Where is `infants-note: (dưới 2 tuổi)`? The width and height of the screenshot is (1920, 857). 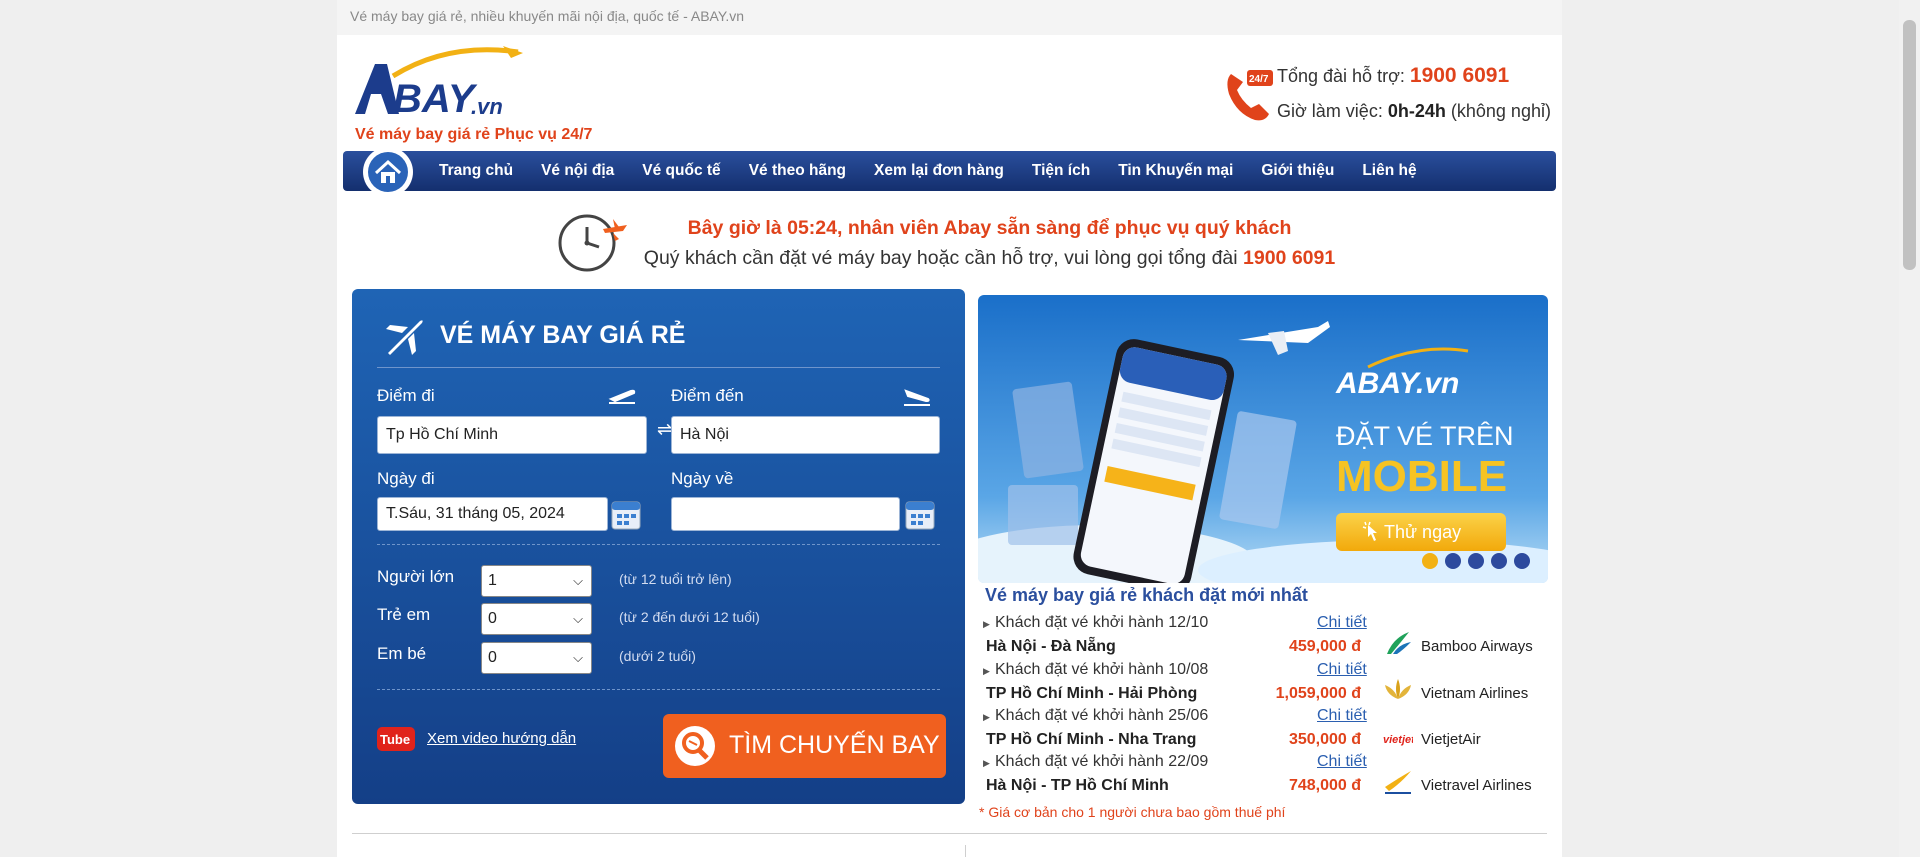 infants-note: (dưới 2 tuổi) is located at coordinates (657, 656).